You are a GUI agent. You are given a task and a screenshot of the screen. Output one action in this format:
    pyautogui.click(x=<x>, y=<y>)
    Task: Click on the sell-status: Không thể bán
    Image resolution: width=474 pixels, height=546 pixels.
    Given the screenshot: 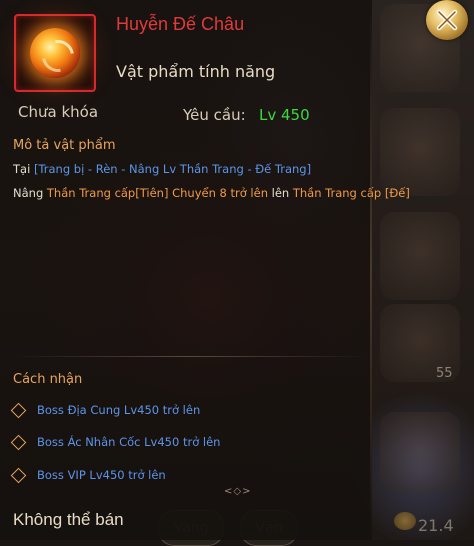 What is the action you would take?
    pyautogui.click(x=68, y=519)
    